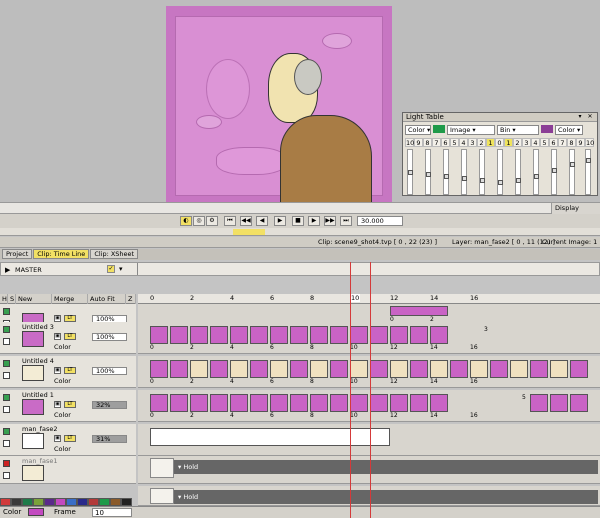 The height and width of the screenshot is (518, 600). I want to click on lt-frame-num: 8, so click(427, 142).